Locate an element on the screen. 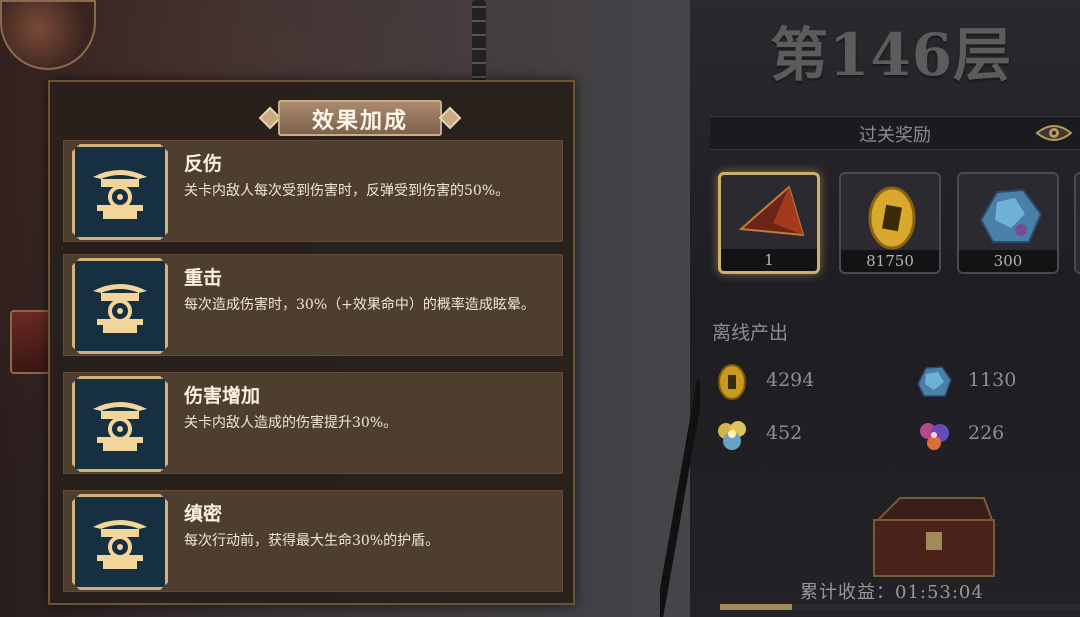  side-tag-icon is located at coordinates (30, 342).